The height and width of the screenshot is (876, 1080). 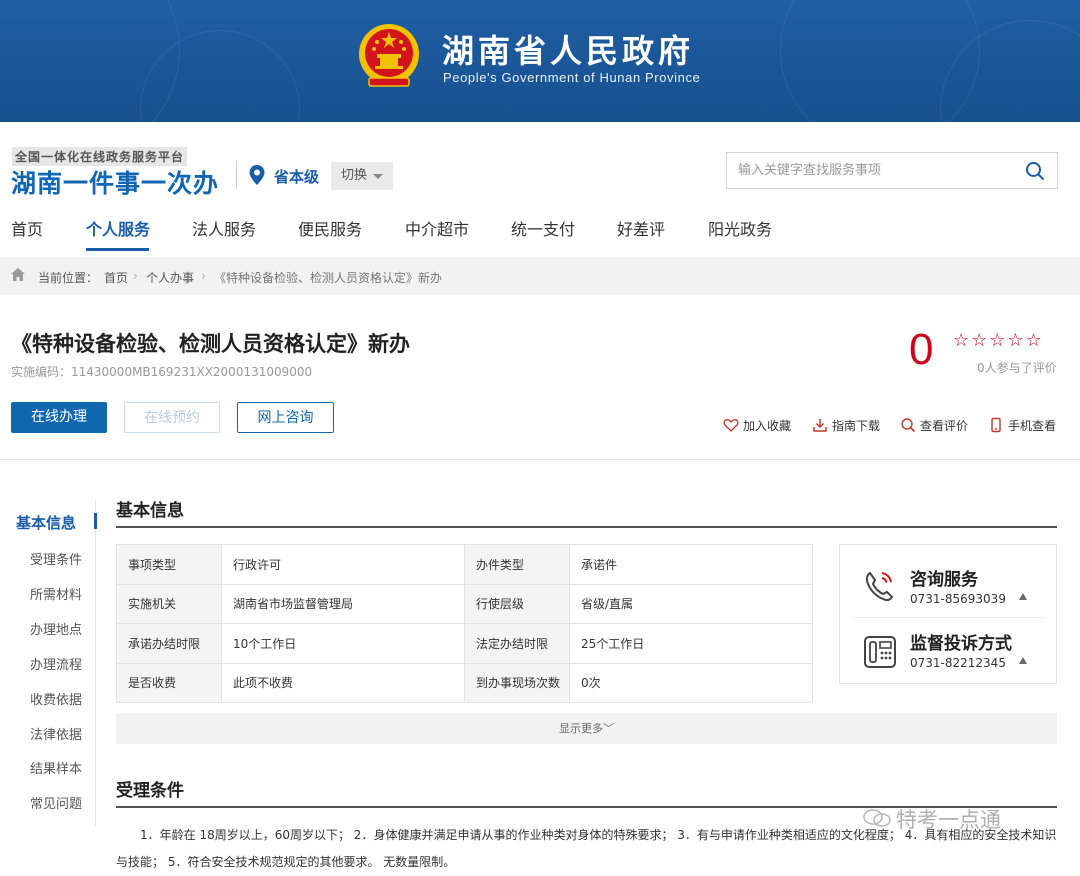 What do you see at coordinates (691, 603) in the screenshot?
I see `table-cell-value: 省级/直属` at bounding box center [691, 603].